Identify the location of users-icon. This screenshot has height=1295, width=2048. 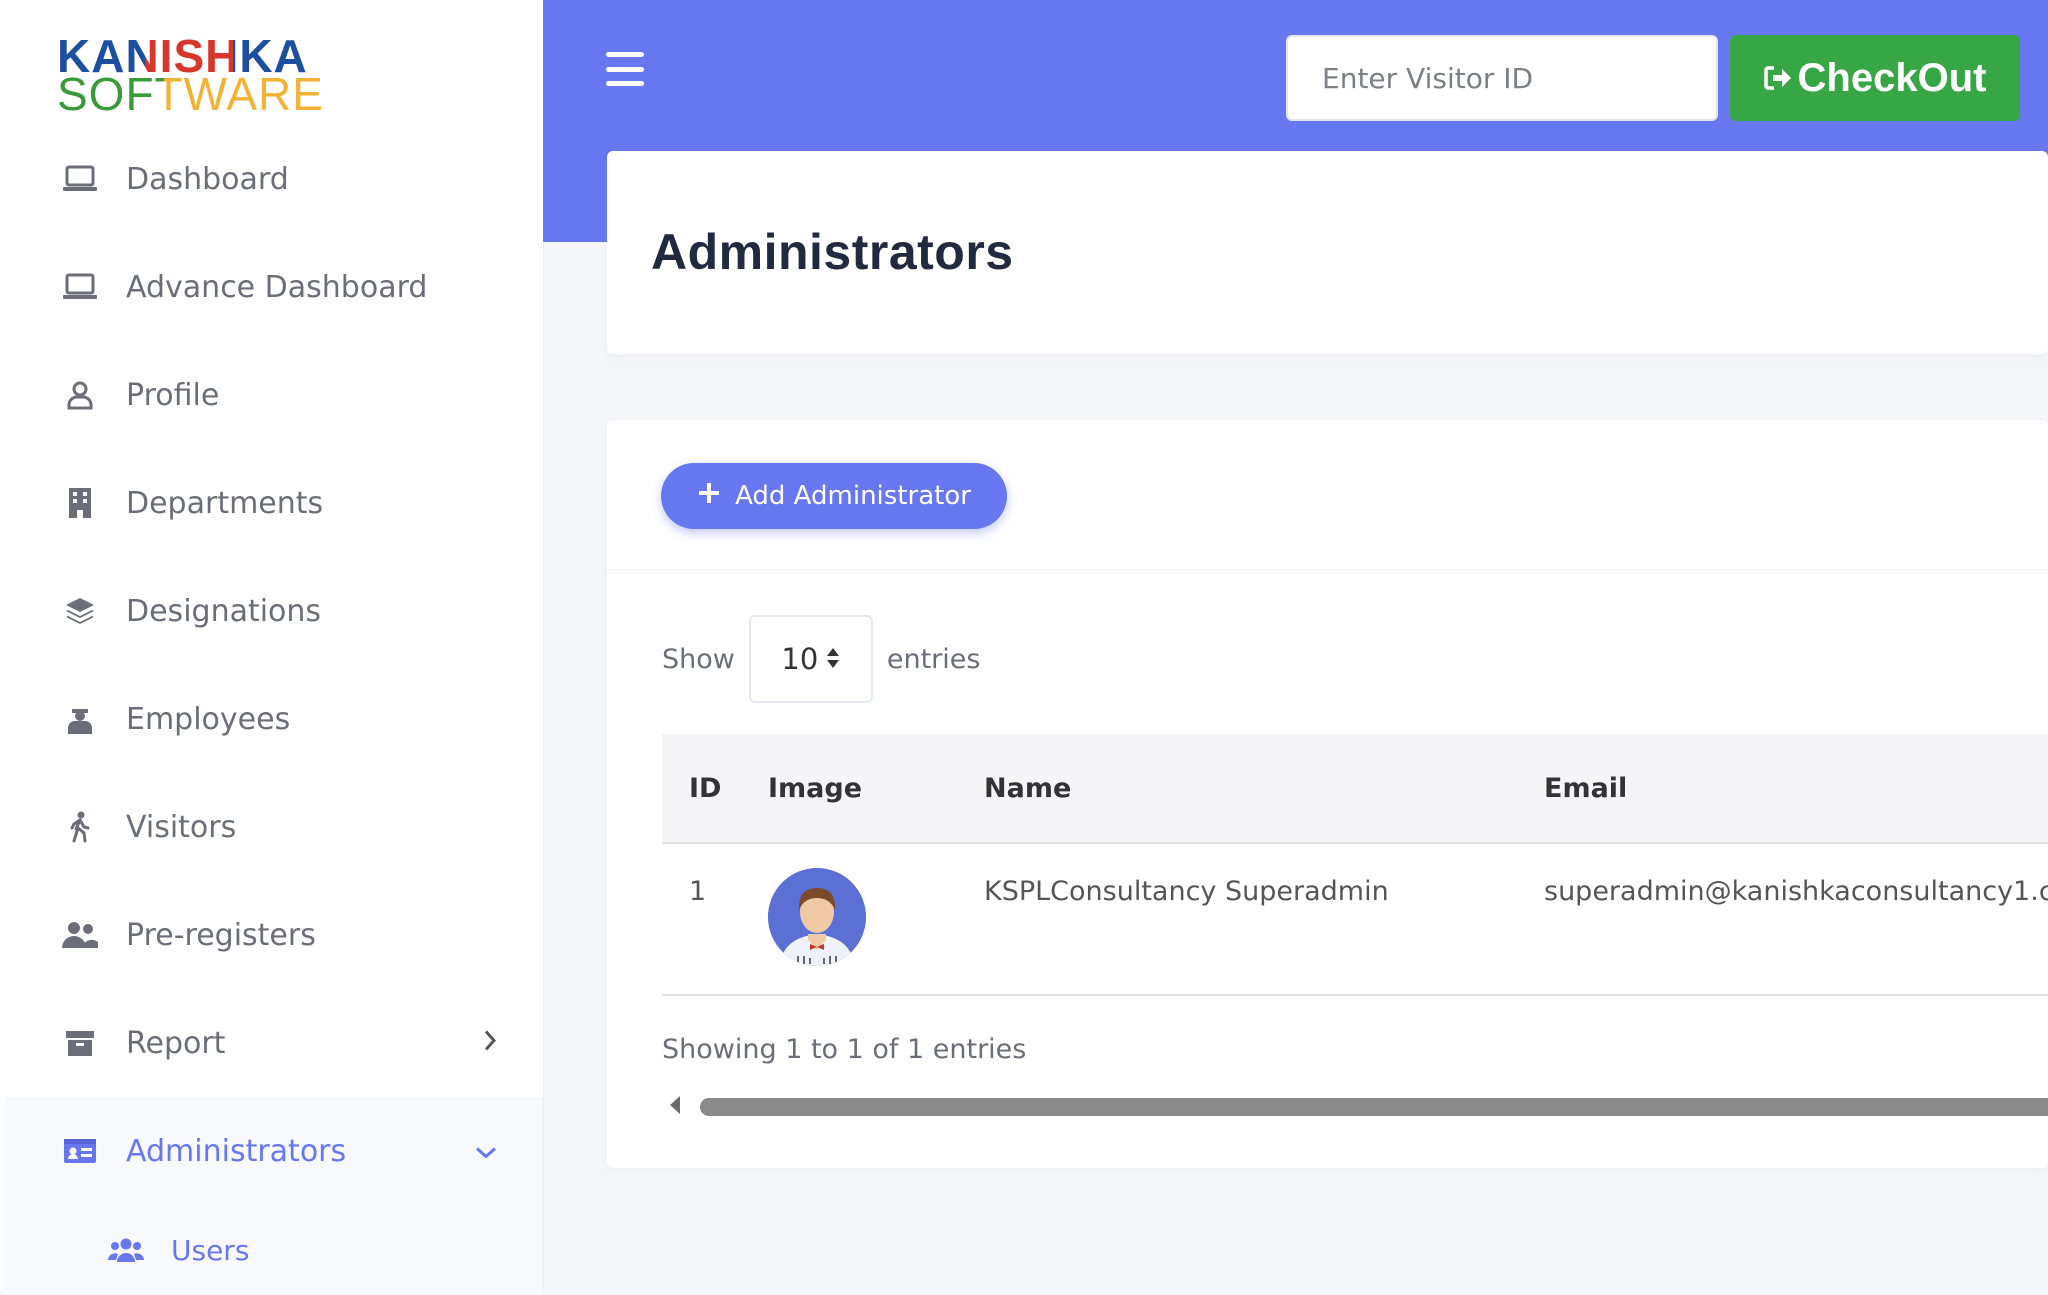
(80, 935).